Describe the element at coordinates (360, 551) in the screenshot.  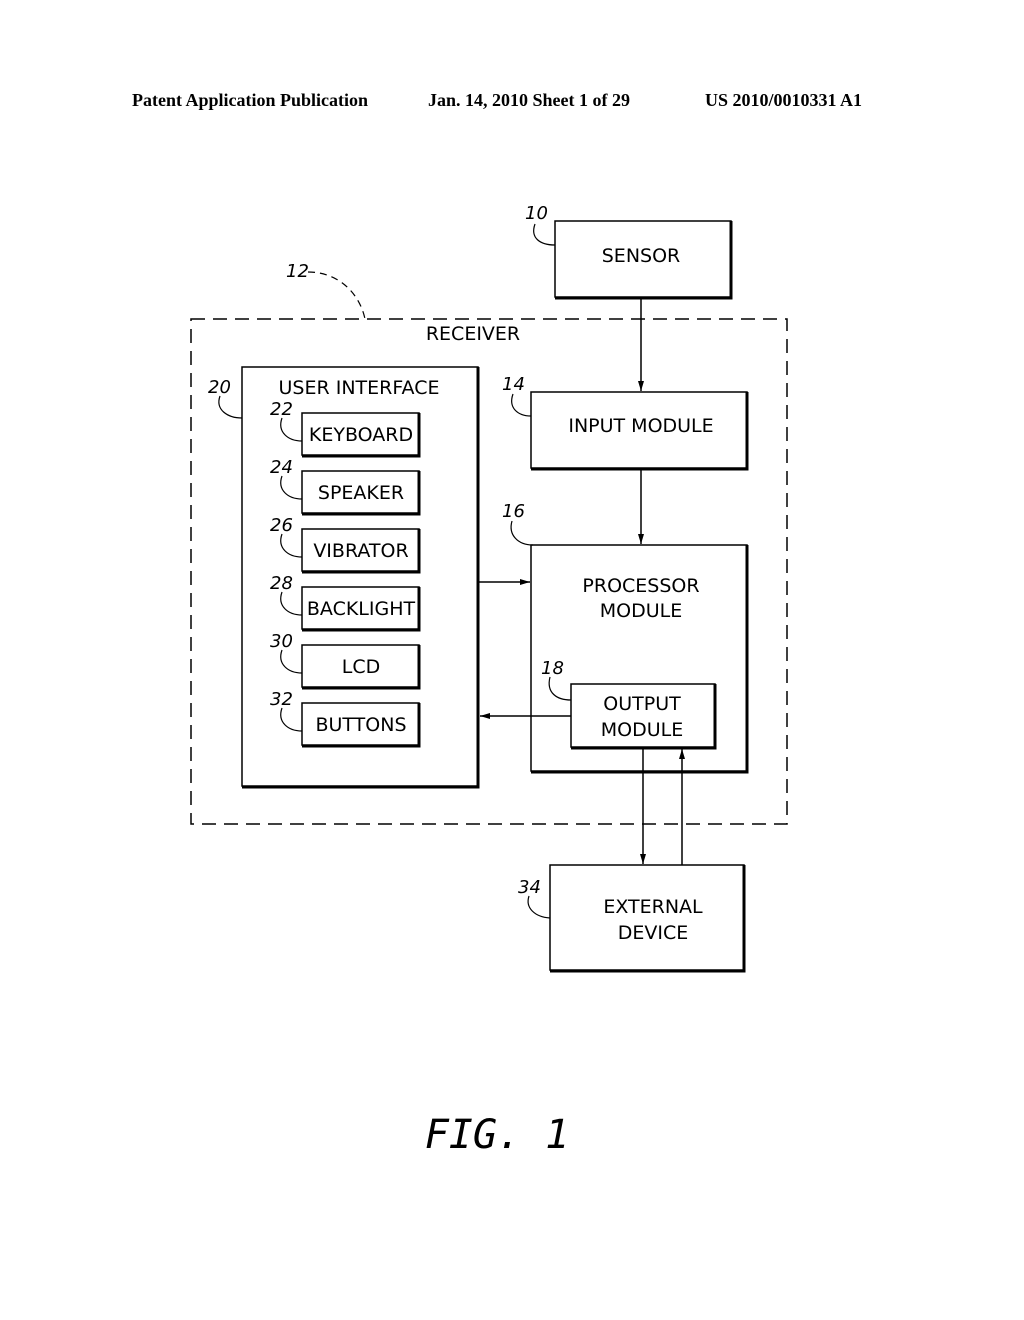
I see `ui-item-label: VIBRATOR` at that location.